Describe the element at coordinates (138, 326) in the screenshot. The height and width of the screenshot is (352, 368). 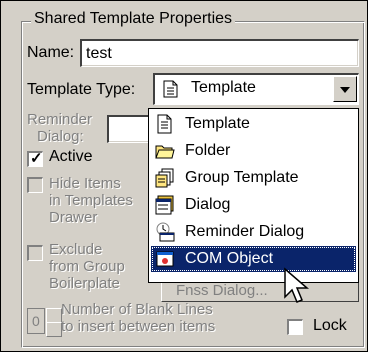
I see `blank-lines-label-2: to insert between items` at that location.